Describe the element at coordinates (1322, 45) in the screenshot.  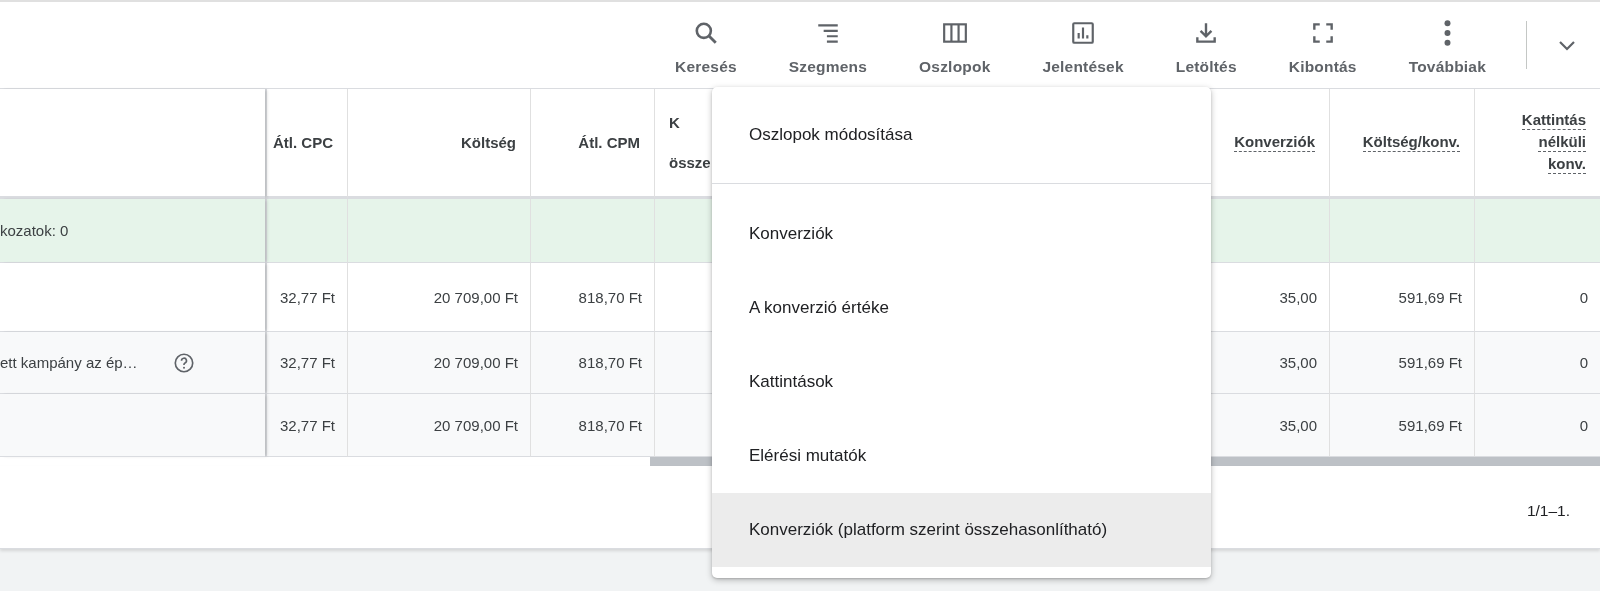
I see `toolbar-button: Kibontás` at that location.